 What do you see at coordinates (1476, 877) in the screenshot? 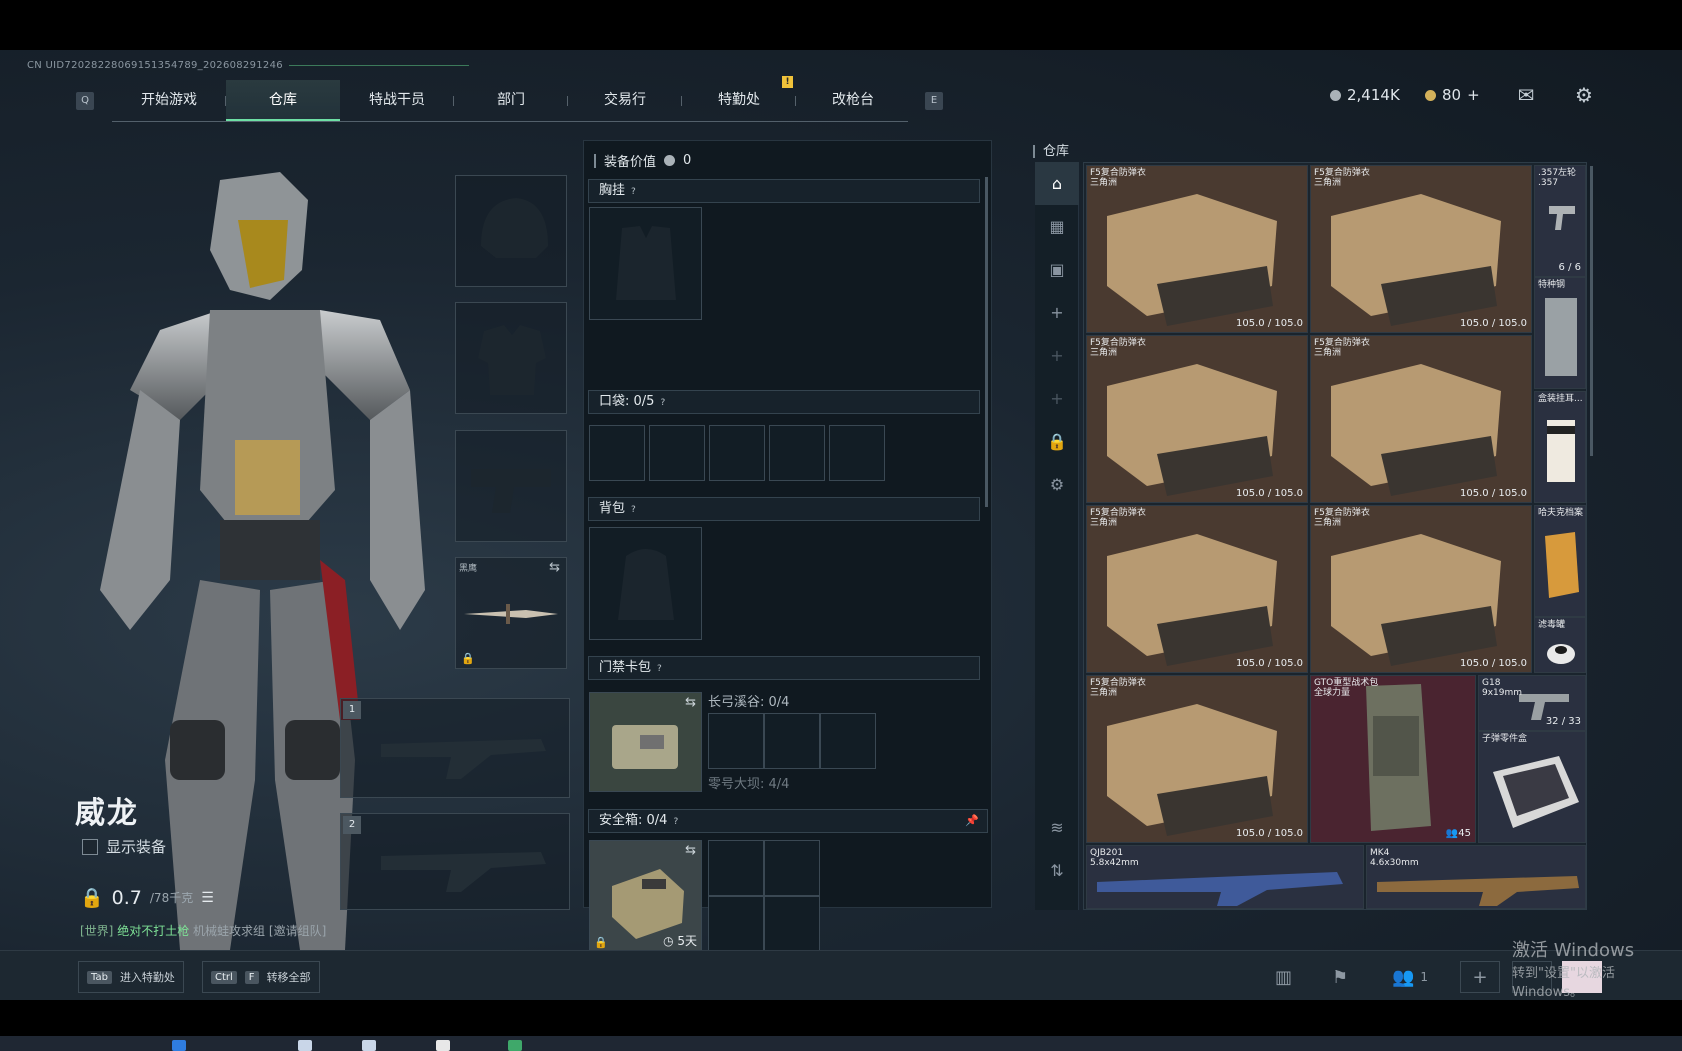
I see `storage-item: MK4 4.6x30mm` at bounding box center [1476, 877].